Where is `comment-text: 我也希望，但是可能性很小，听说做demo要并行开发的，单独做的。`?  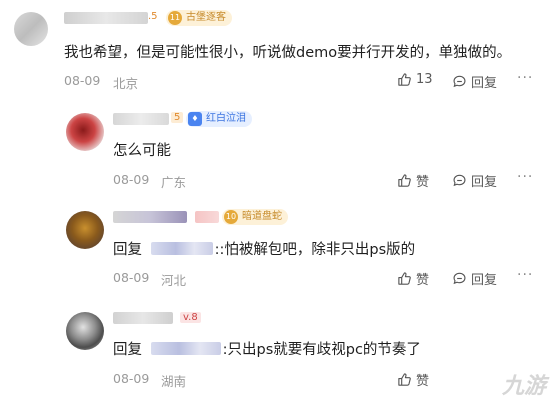
comment-text: 我也希望，但是可能性很小，听说做demo要并行开发的，单独做的。 is located at coordinates (288, 53).